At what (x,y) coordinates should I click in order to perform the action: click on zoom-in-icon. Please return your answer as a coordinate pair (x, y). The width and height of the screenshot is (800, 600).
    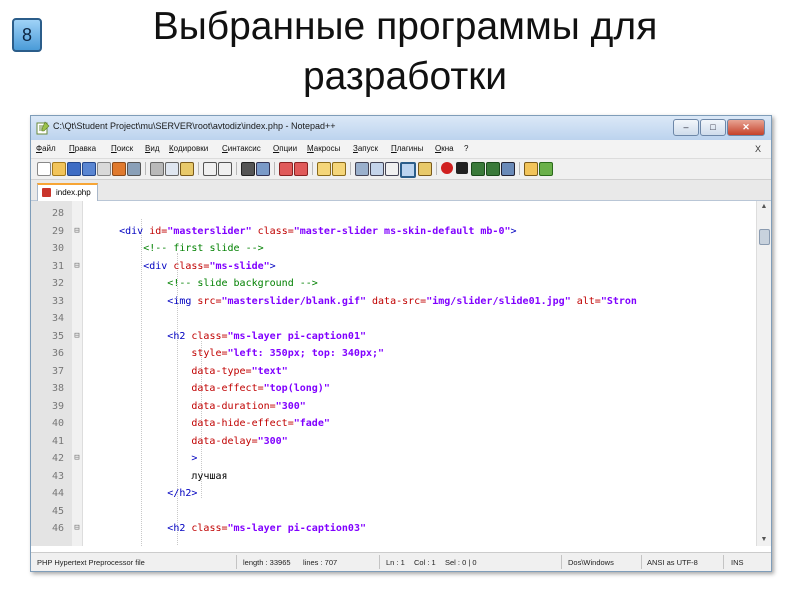
    Looking at the image, I should click on (286, 169).